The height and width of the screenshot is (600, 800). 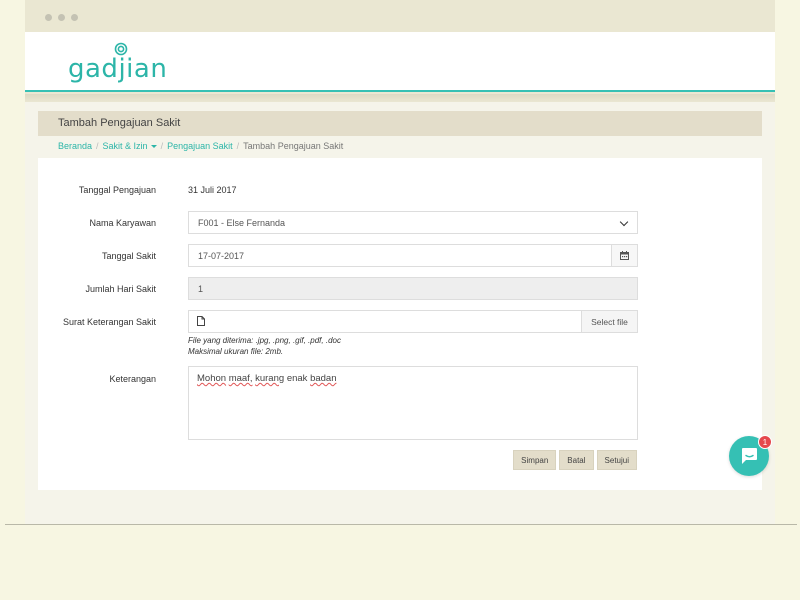 What do you see at coordinates (128, 256) in the screenshot?
I see `tanggal-sakit-label: Tanggal Sakit` at bounding box center [128, 256].